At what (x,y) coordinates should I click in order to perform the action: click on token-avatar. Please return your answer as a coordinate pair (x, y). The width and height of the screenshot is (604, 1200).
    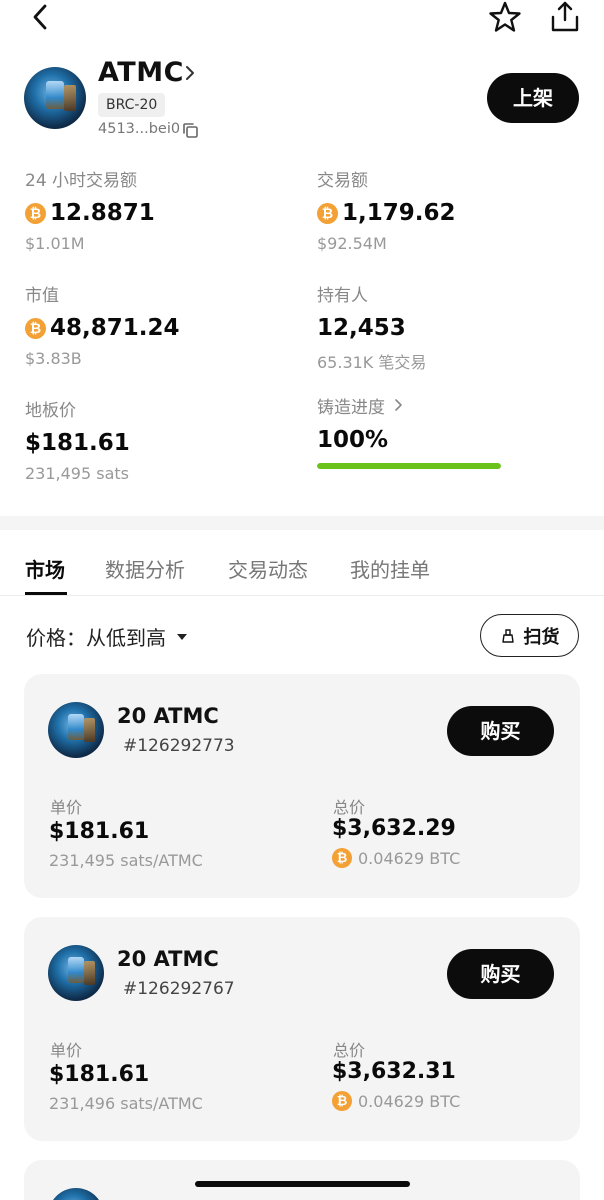
    Looking at the image, I should click on (55, 98).